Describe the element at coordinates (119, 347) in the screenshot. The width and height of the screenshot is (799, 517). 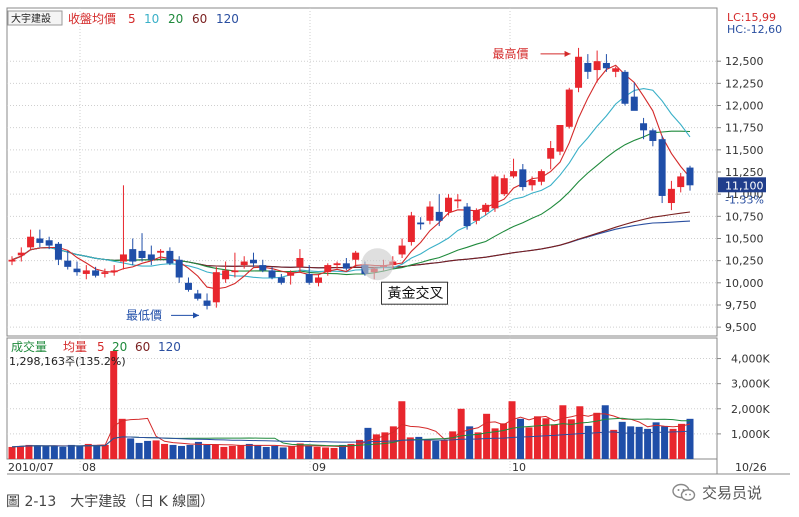
I see `volume-ma-legend-20: 20` at that location.